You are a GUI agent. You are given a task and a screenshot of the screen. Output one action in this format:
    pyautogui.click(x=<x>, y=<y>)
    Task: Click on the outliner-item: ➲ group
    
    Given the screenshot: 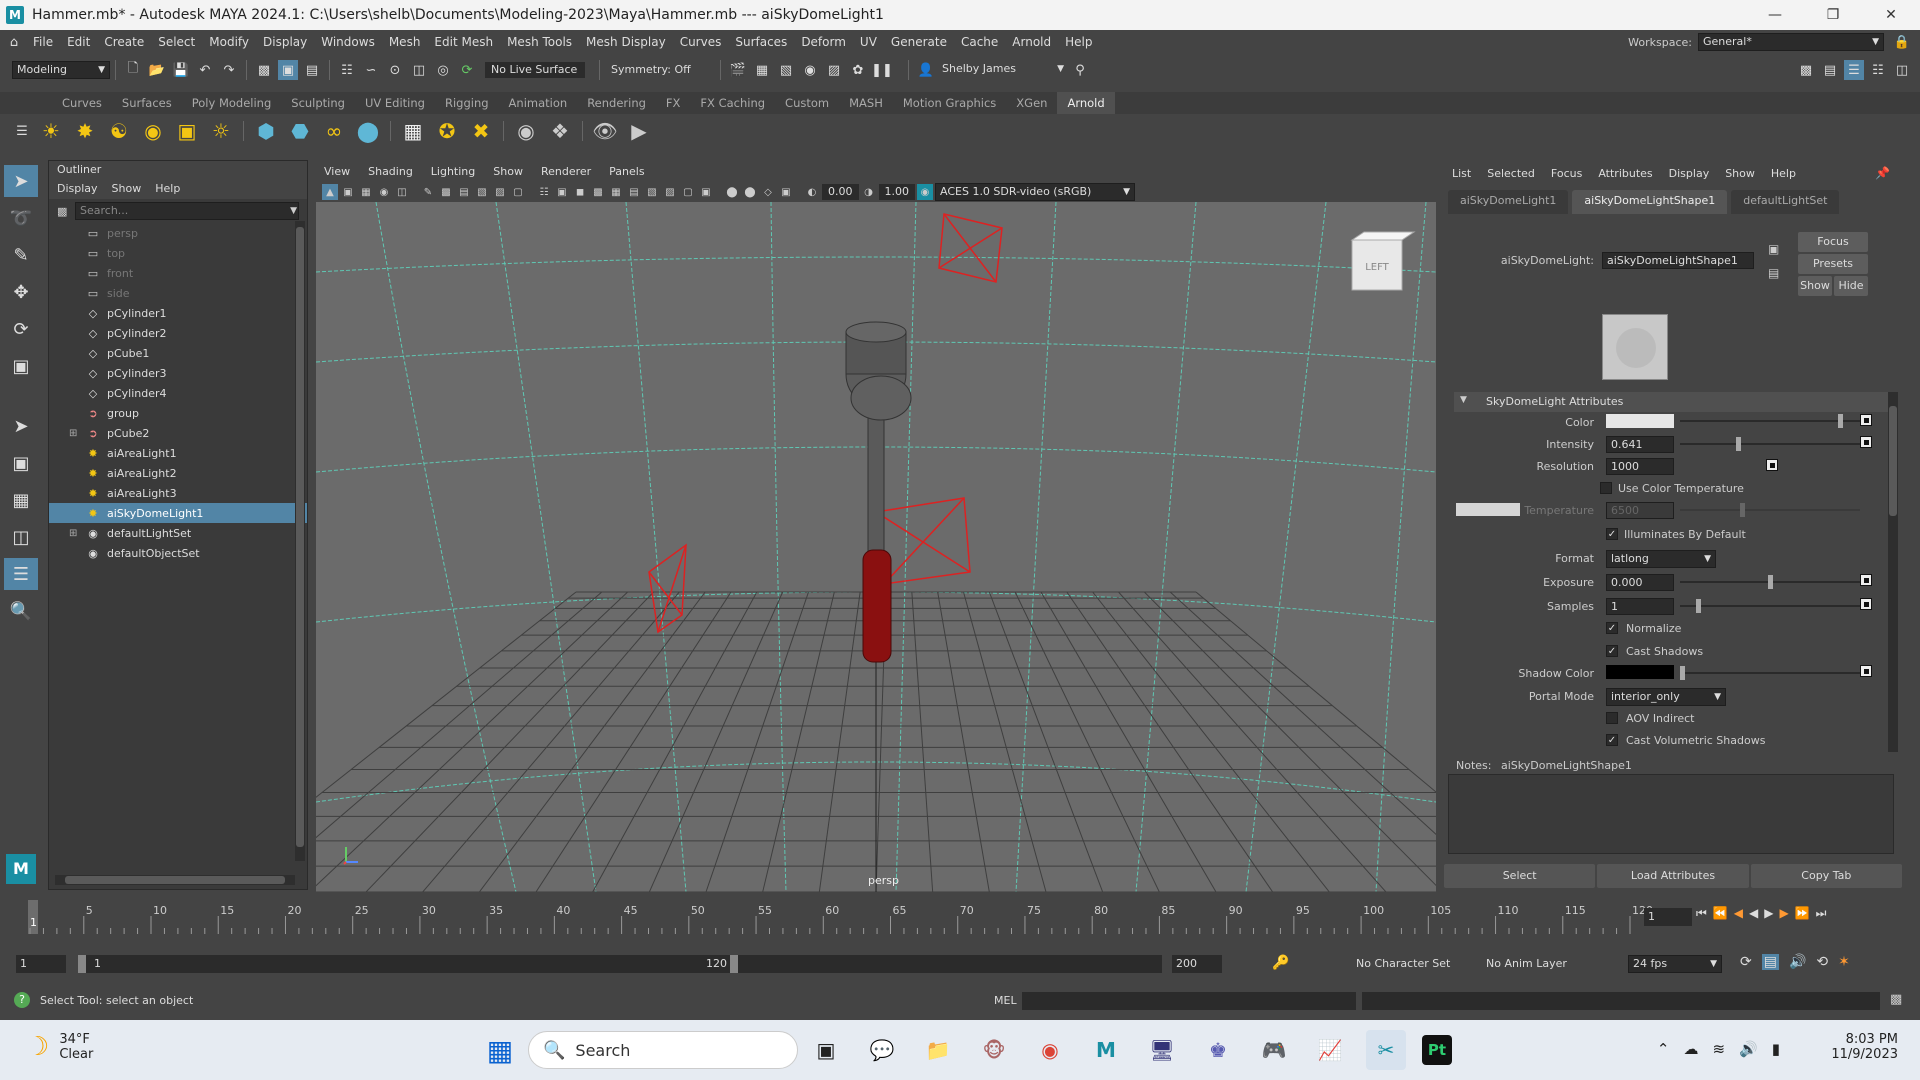 What is the action you would take?
    pyautogui.click(x=178, y=413)
    